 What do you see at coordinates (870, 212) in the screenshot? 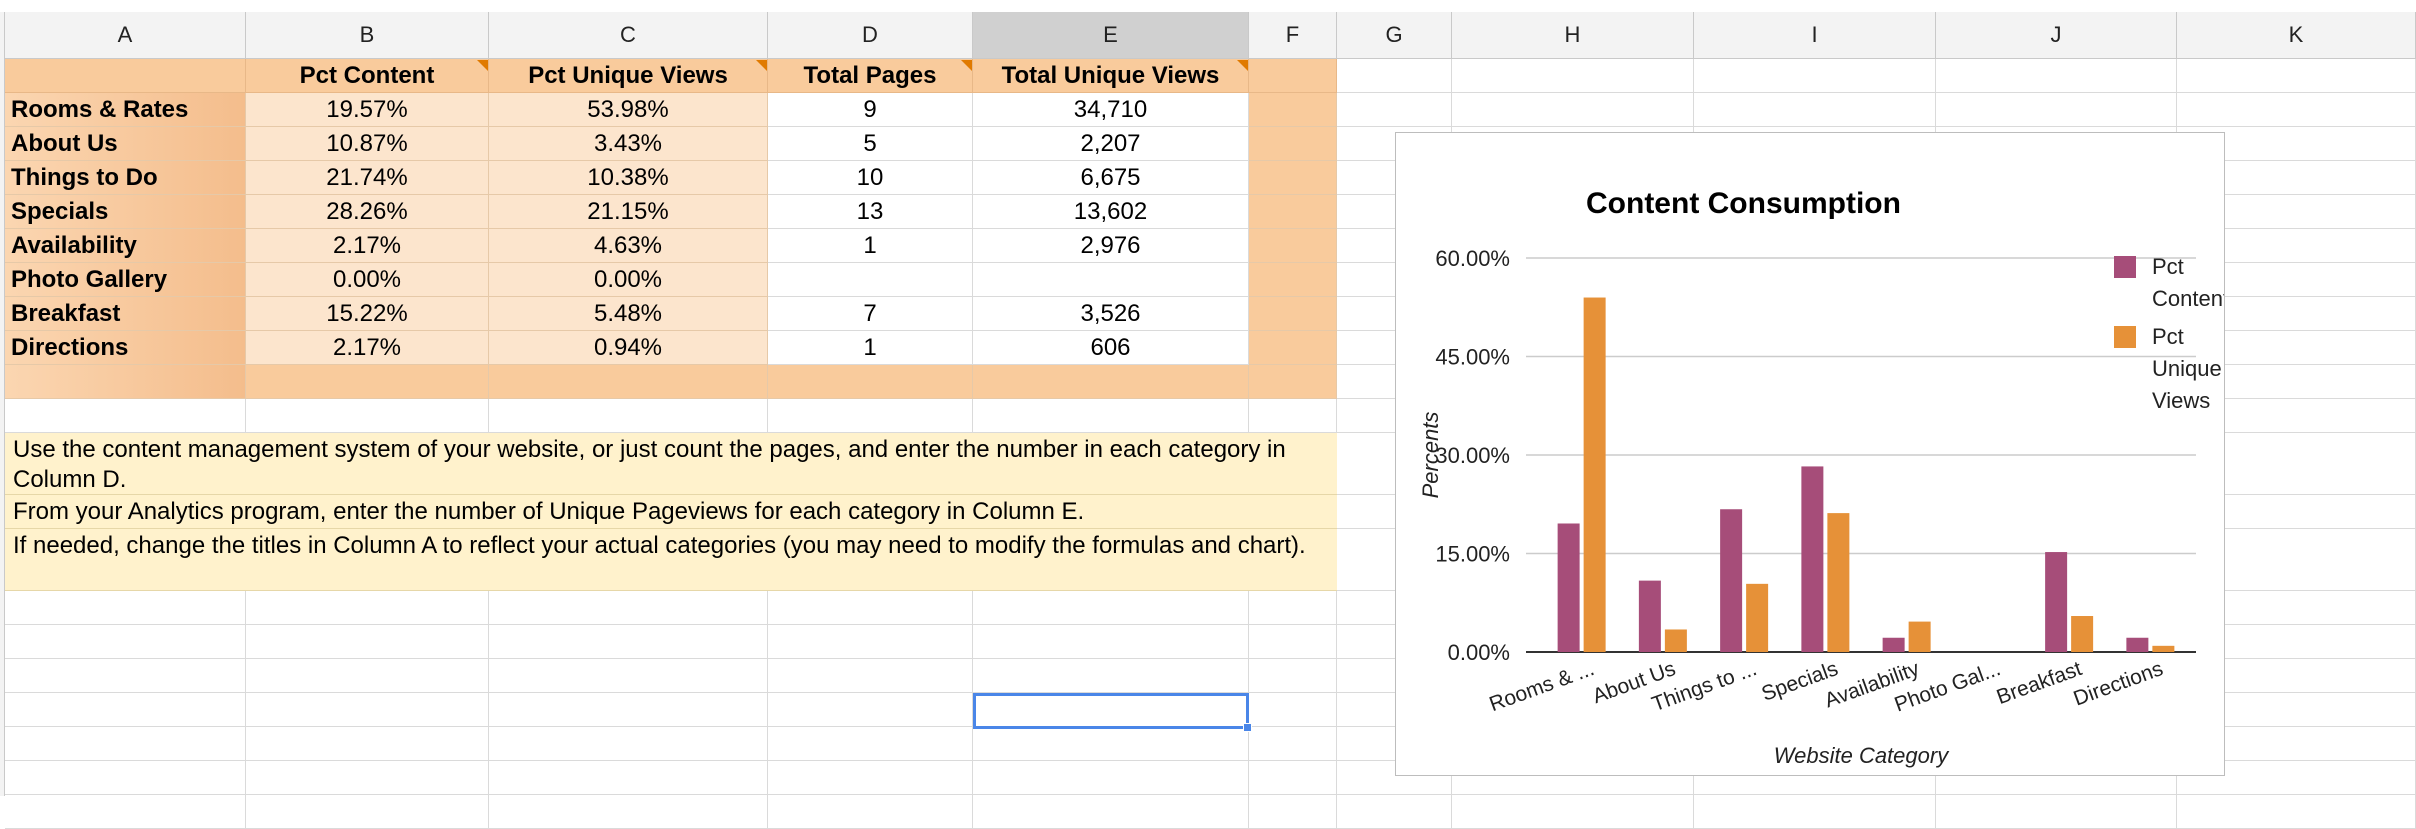
I see `data-cell: 13` at bounding box center [870, 212].